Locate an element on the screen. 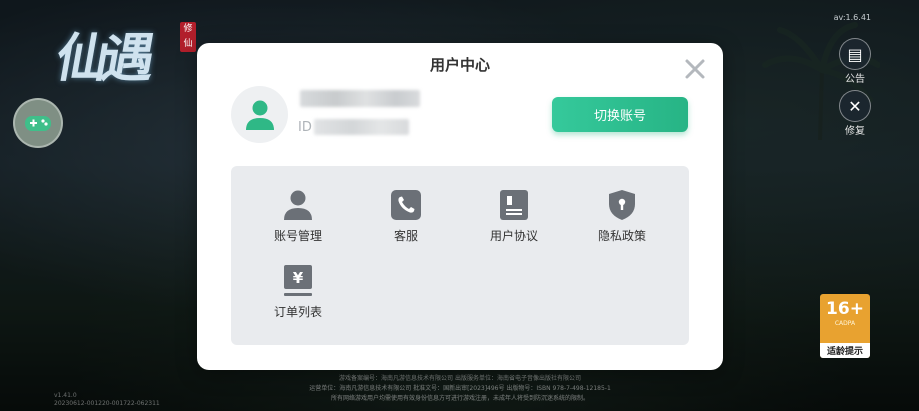  menu-item-account-management: 账号管理 is located at coordinates (298, 216).